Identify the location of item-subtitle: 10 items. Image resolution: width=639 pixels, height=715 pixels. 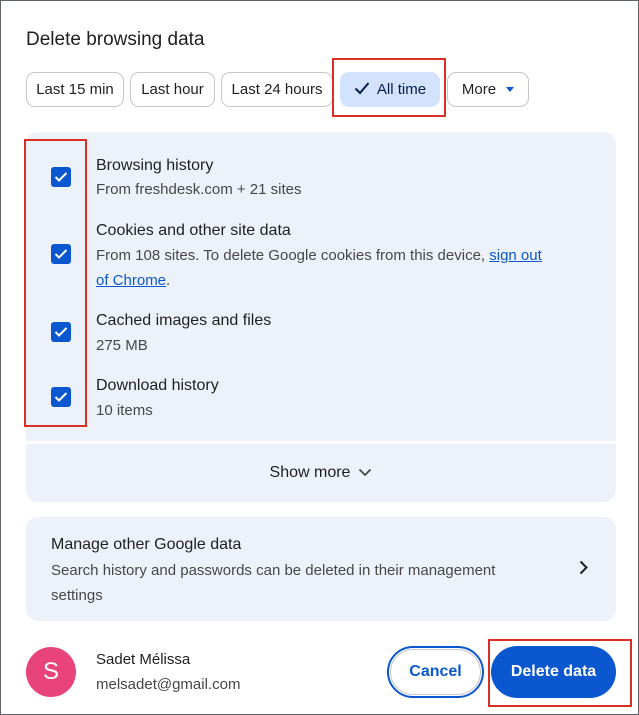
(124, 410).